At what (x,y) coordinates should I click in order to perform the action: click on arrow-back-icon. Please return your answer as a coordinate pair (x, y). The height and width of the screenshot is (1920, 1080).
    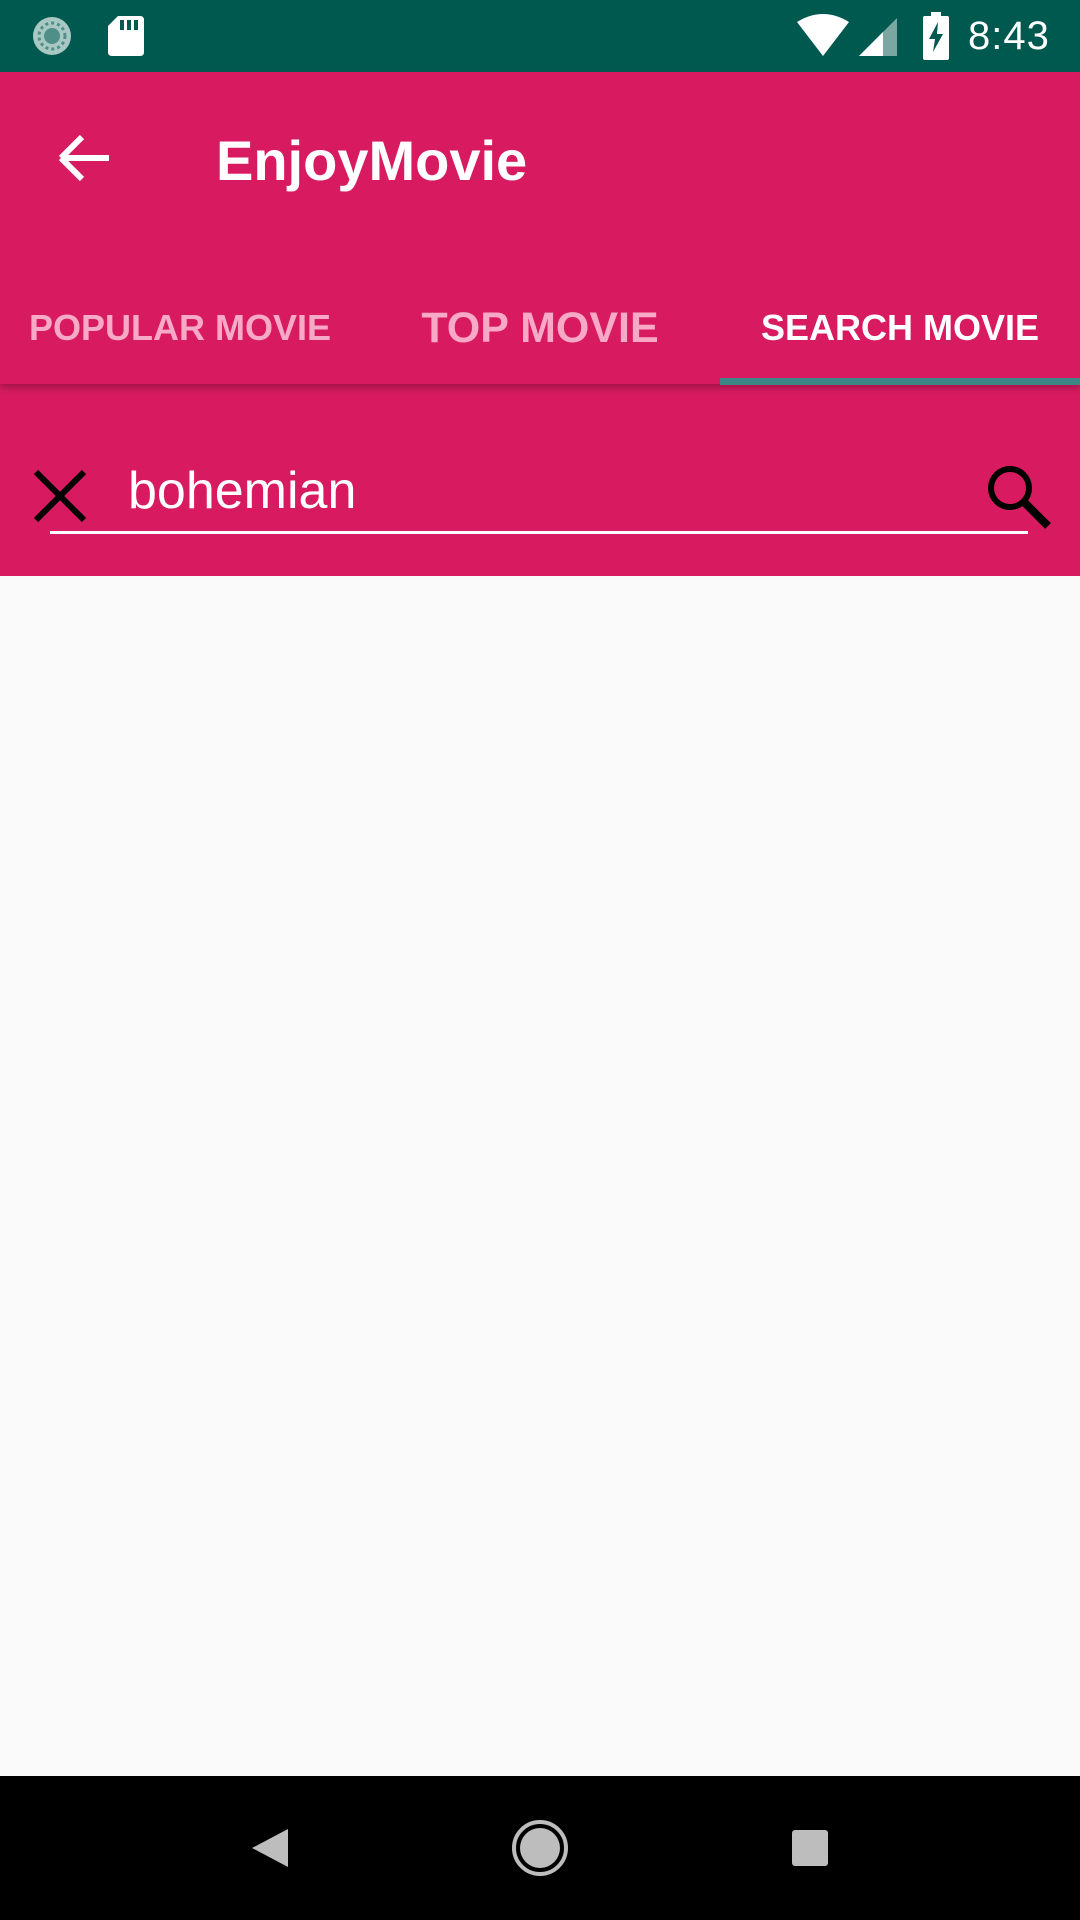
    Looking at the image, I should click on (83, 158).